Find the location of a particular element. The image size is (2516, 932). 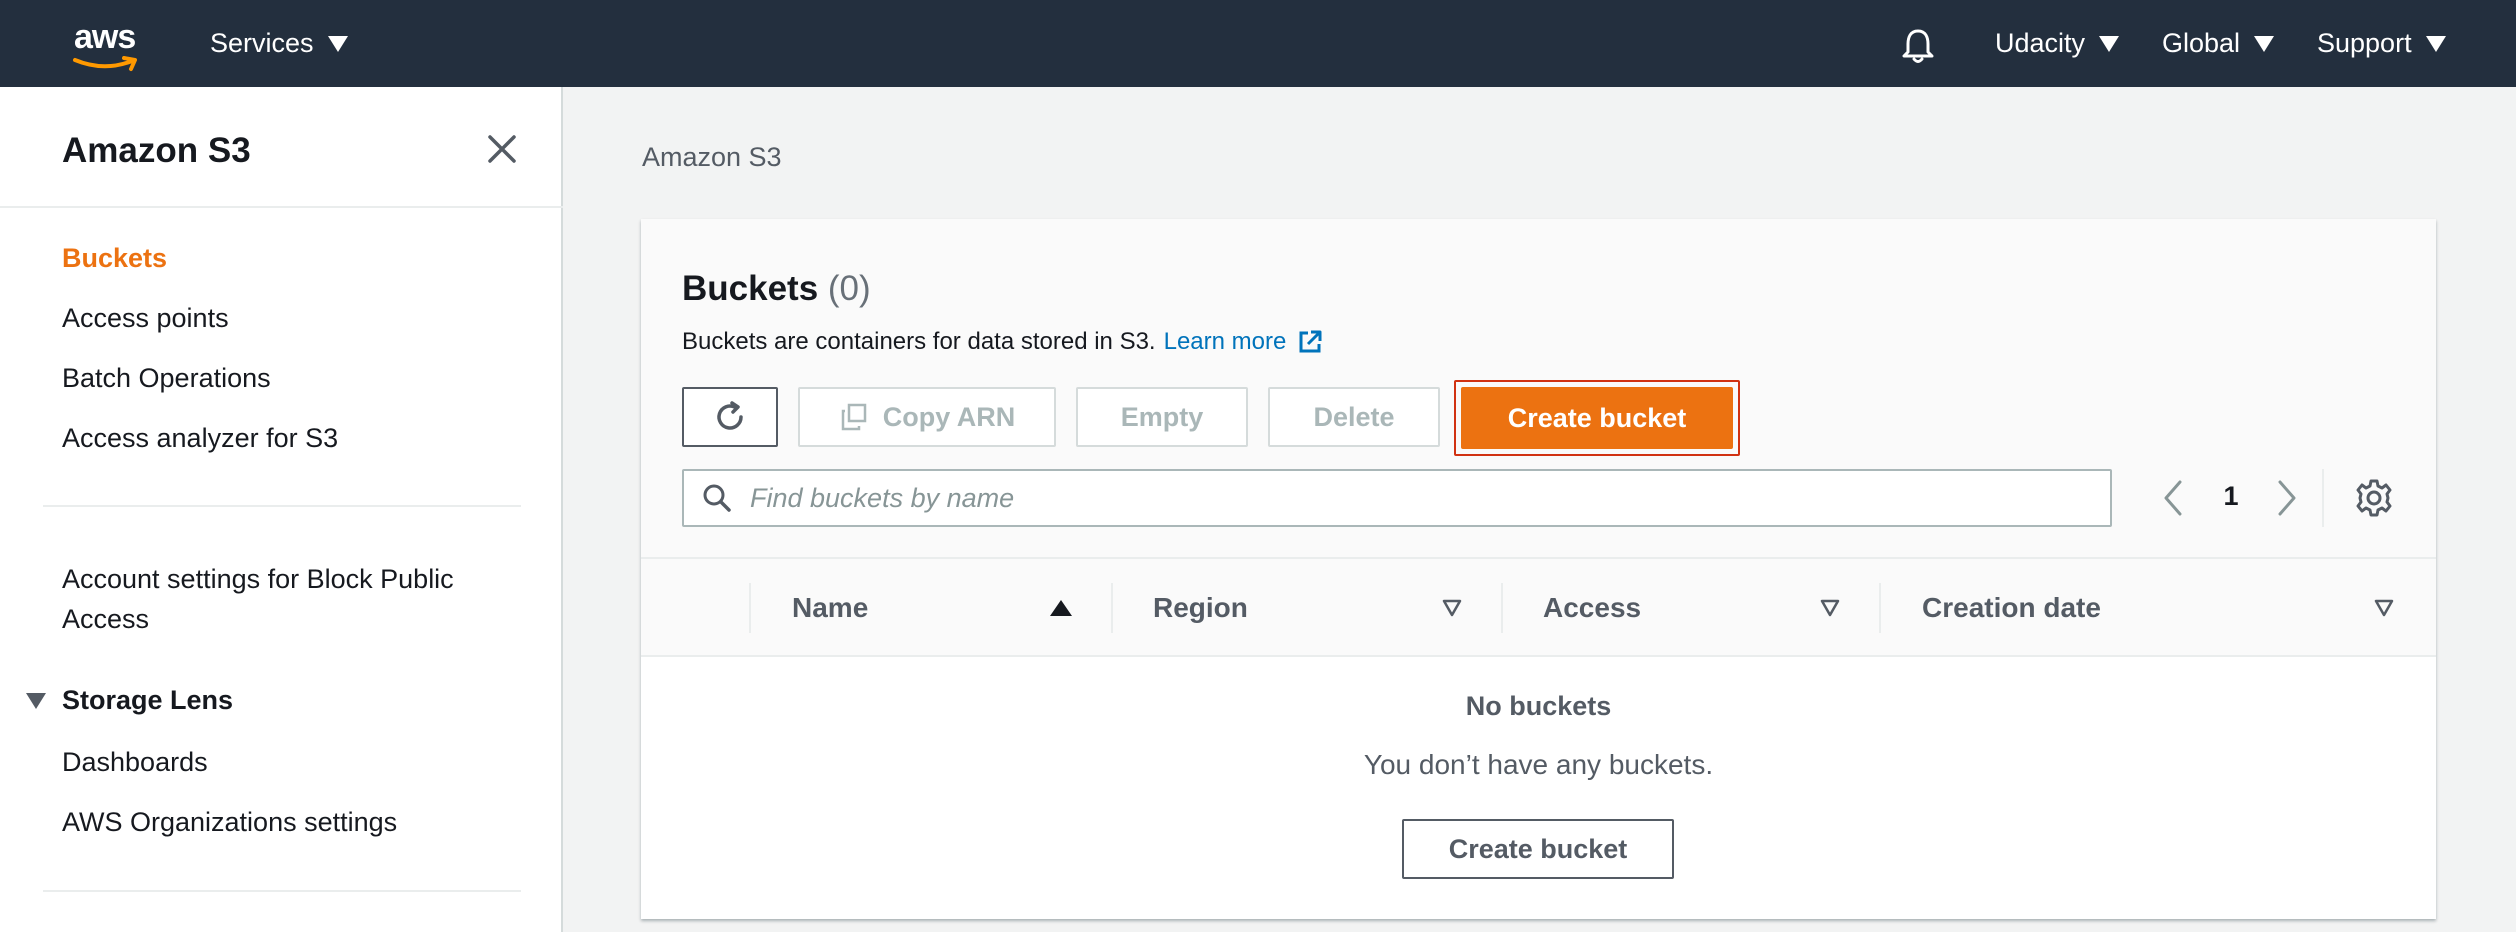

empty-state-title: No buckets is located at coordinates (1538, 706).